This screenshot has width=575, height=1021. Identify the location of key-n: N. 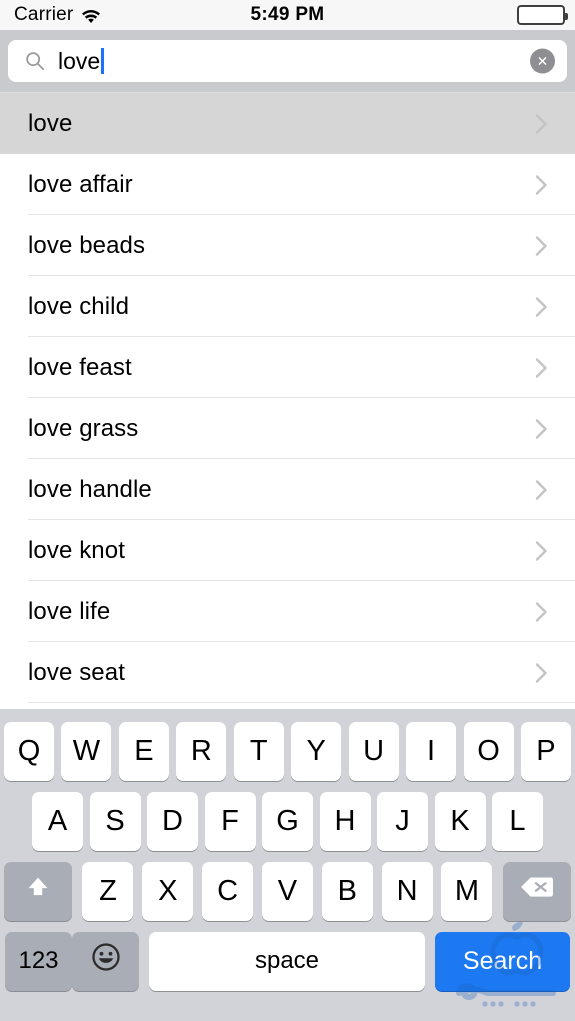
(407, 891).